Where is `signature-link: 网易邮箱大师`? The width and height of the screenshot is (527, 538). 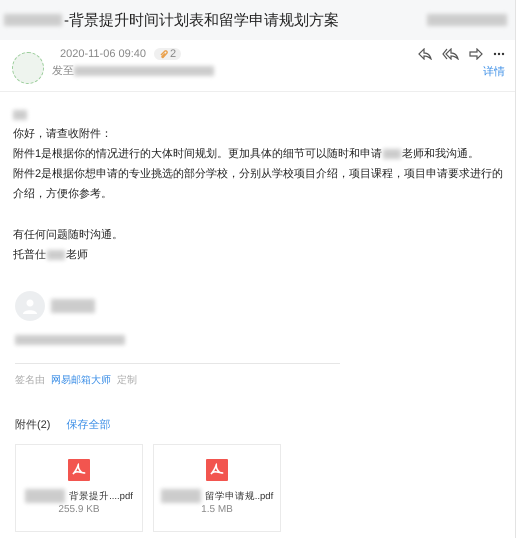
signature-link: 网易邮箱大师 is located at coordinates (81, 380).